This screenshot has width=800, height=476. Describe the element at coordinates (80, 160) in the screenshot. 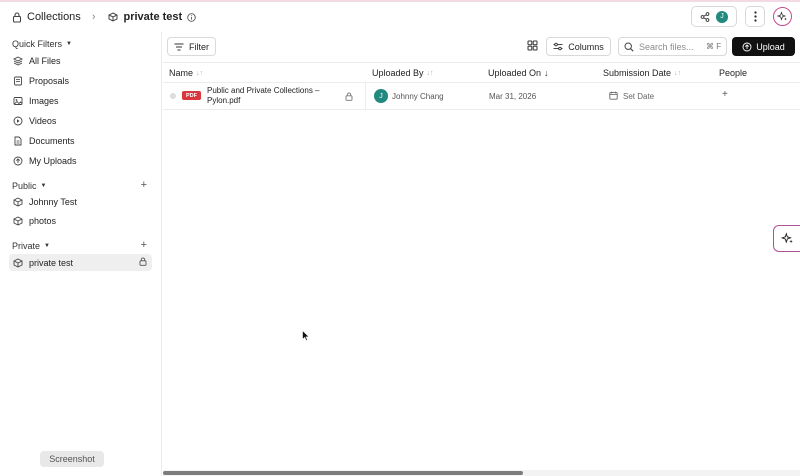

I see `sidebar-item-my-uploads: My Uploads` at that location.